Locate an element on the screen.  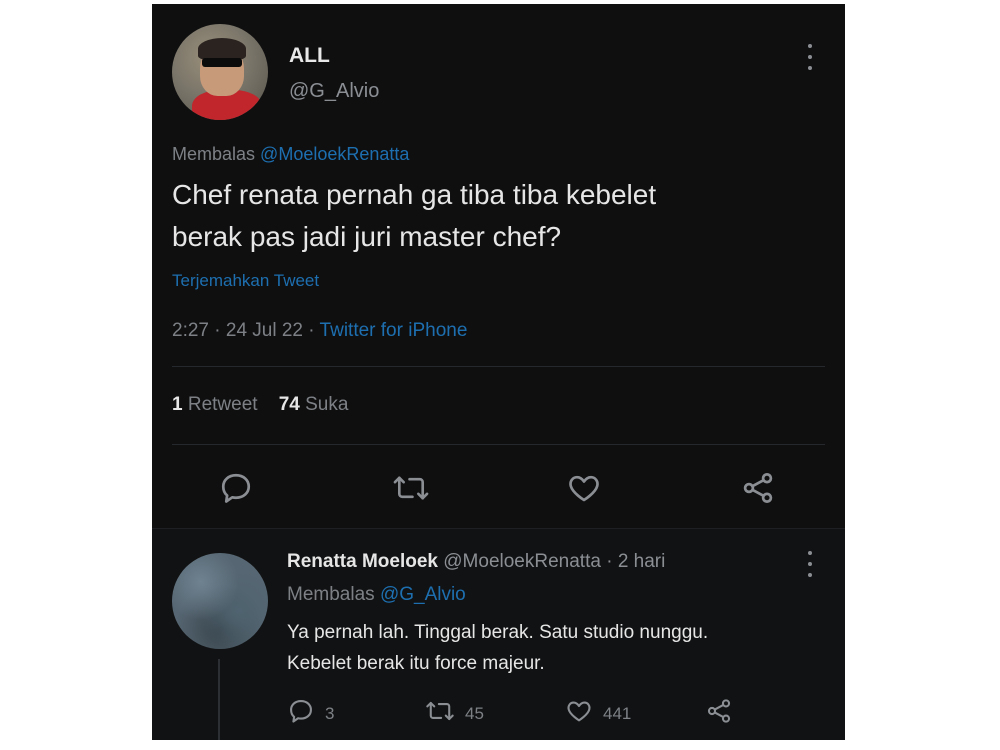
display-name: ALL is located at coordinates (309, 56).